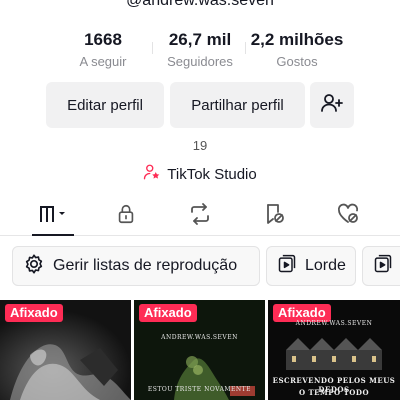  I want to click on followers-label: Seguidores, so click(200, 61).